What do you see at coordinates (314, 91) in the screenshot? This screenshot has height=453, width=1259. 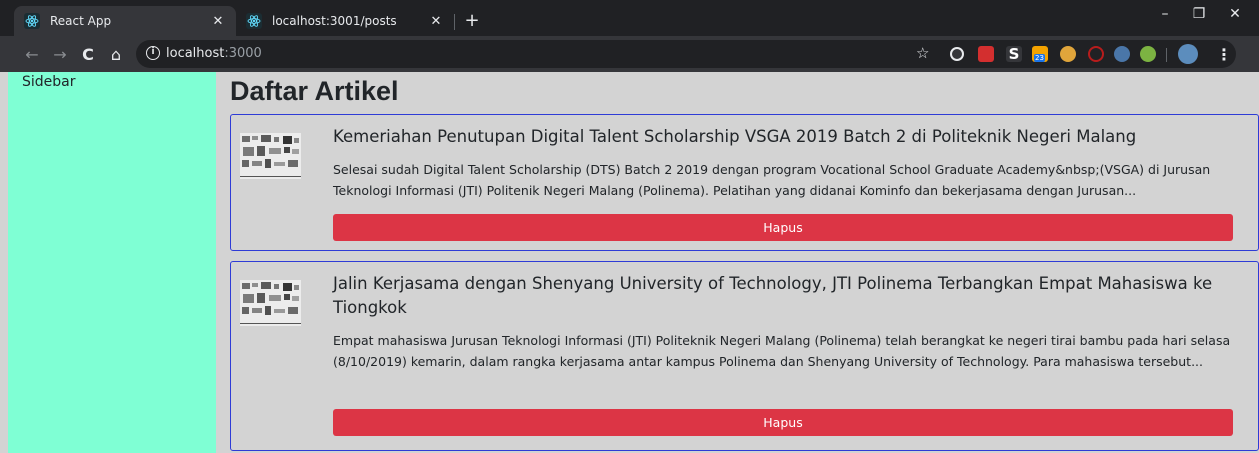 I see `page-title: Daftar Artikel` at bounding box center [314, 91].